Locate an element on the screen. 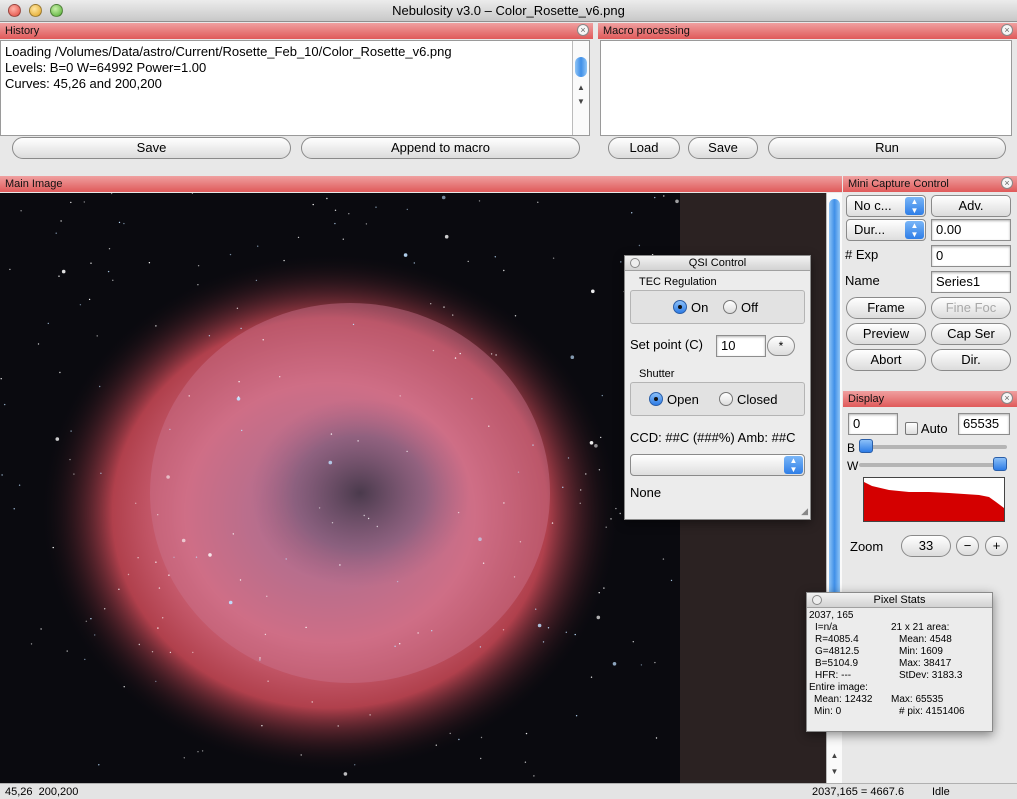 The image size is (1017, 799). name-label: Name is located at coordinates (862, 280).